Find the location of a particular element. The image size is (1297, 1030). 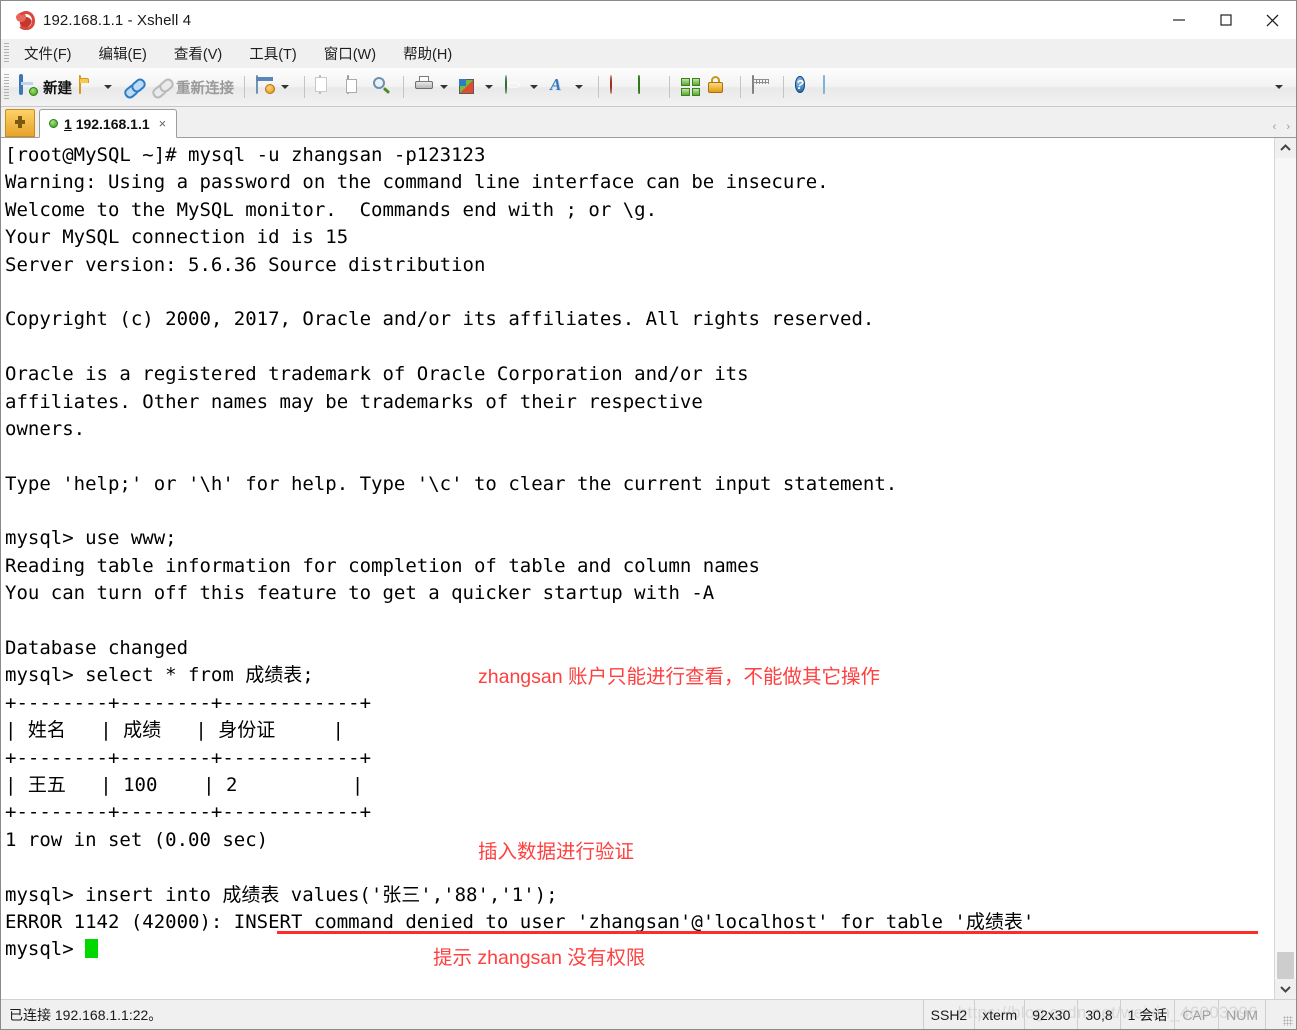

link-icon is located at coordinates (134, 87).